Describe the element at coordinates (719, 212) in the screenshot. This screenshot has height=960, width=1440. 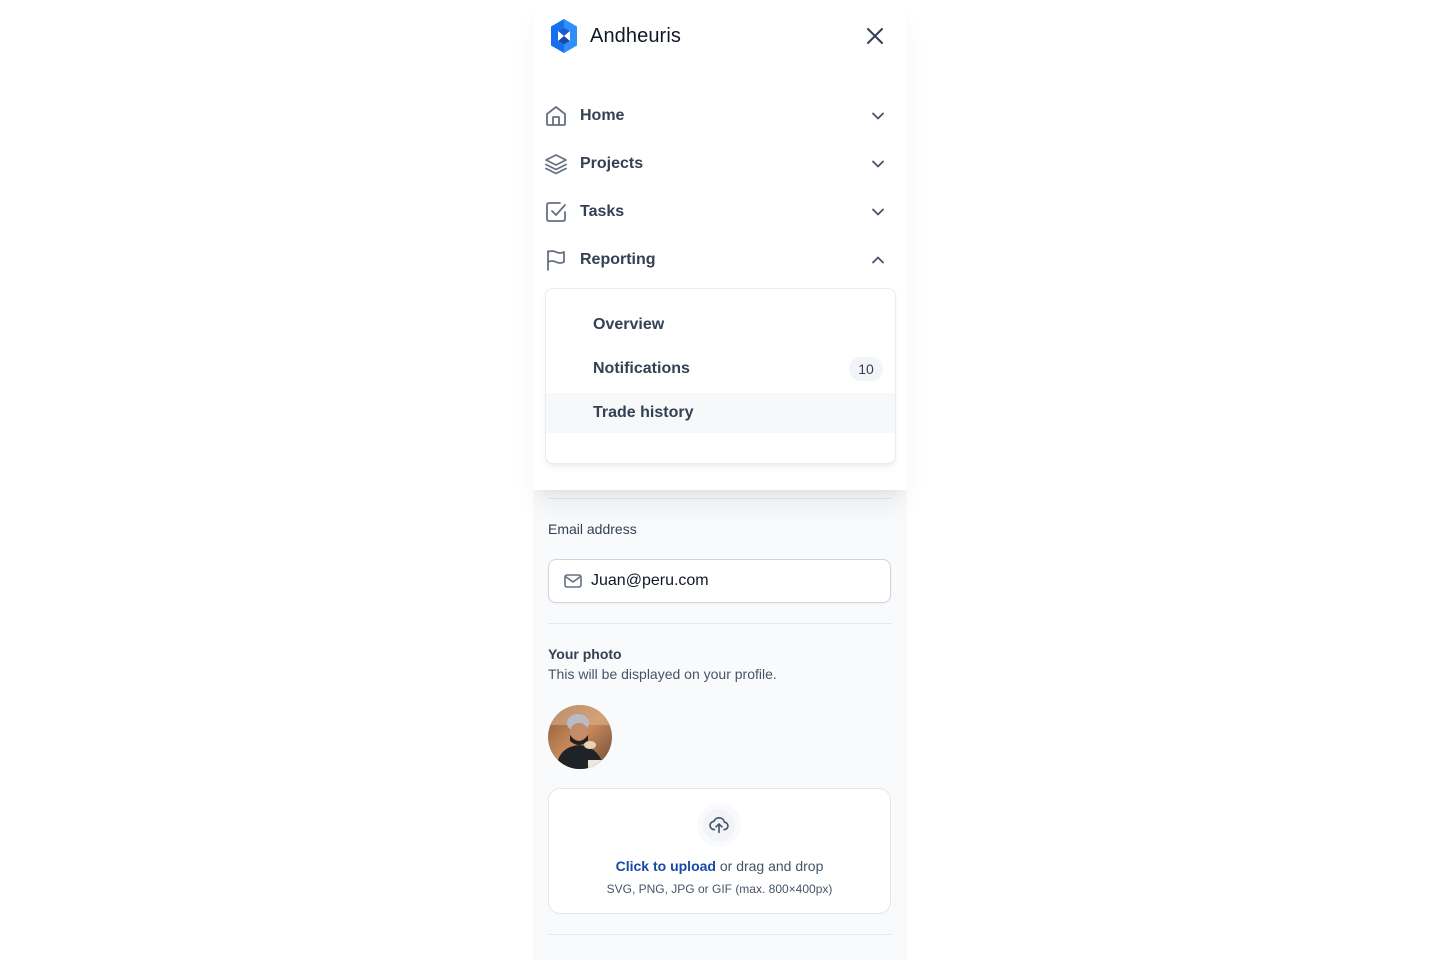
I see `nav-item-tasks: Tasks` at that location.